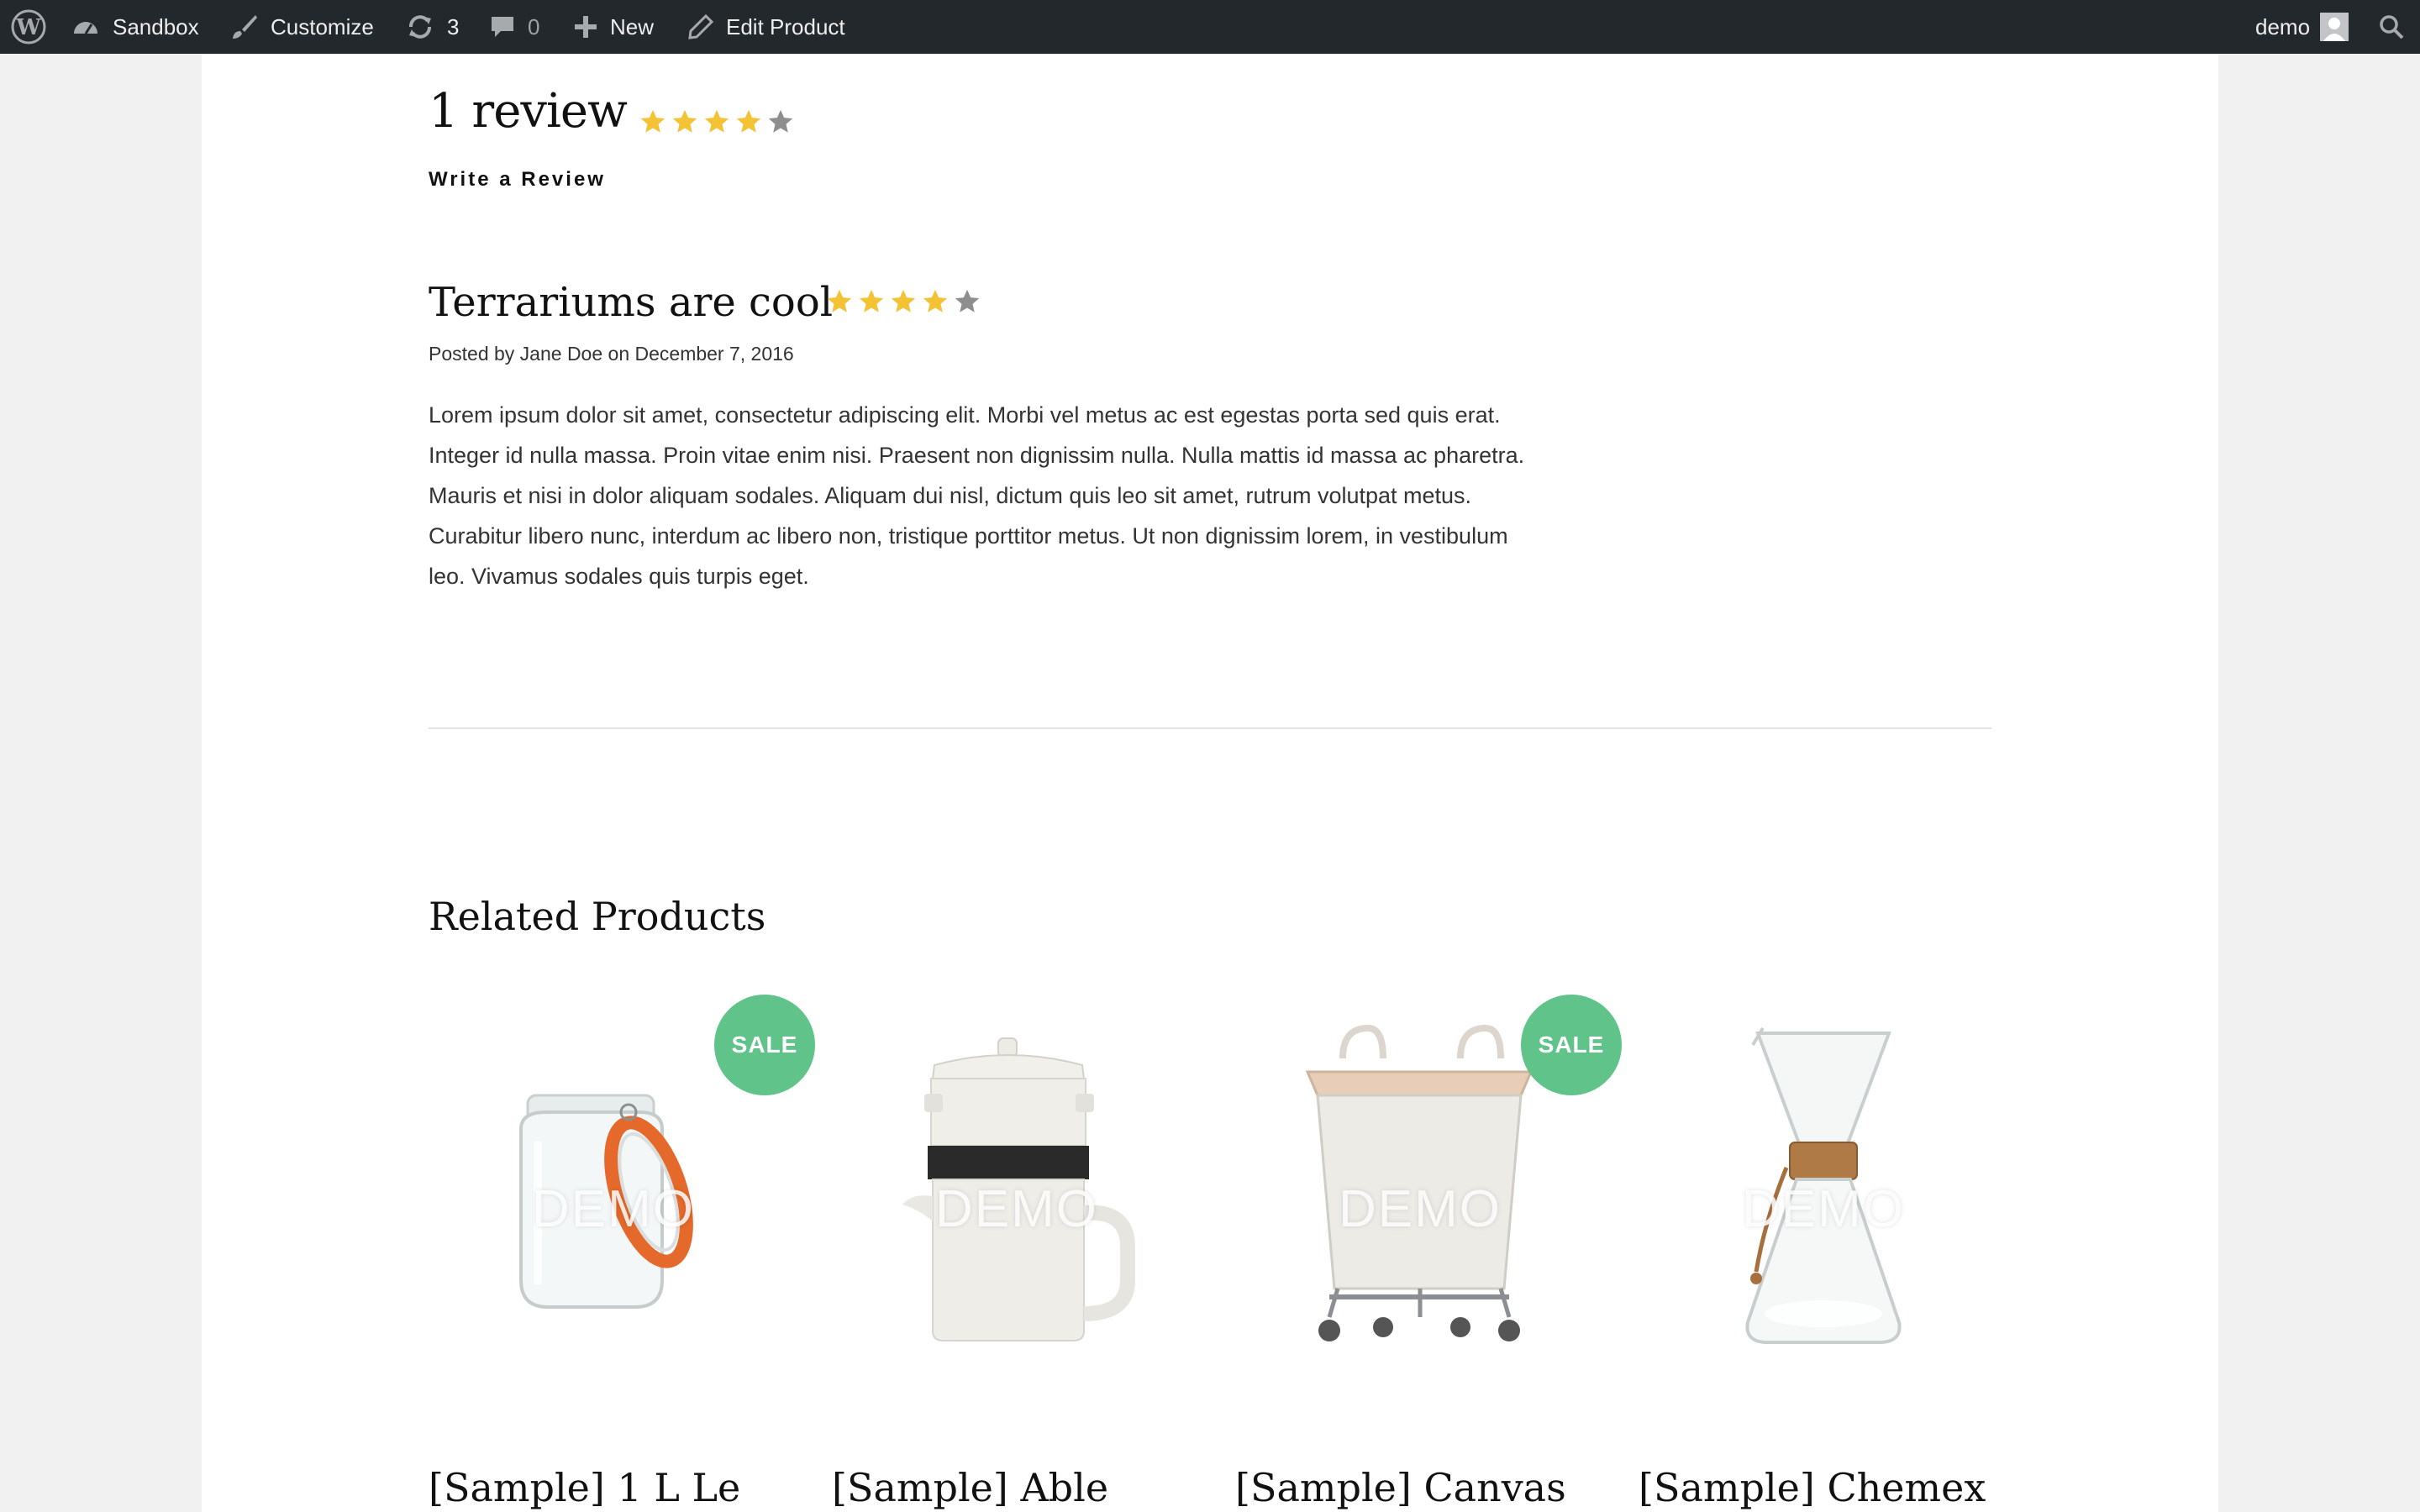 The width and height of the screenshot is (2420, 1512). Describe the element at coordinates (528, 111) in the screenshot. I see `reviews-heading: 1 review` at that location.